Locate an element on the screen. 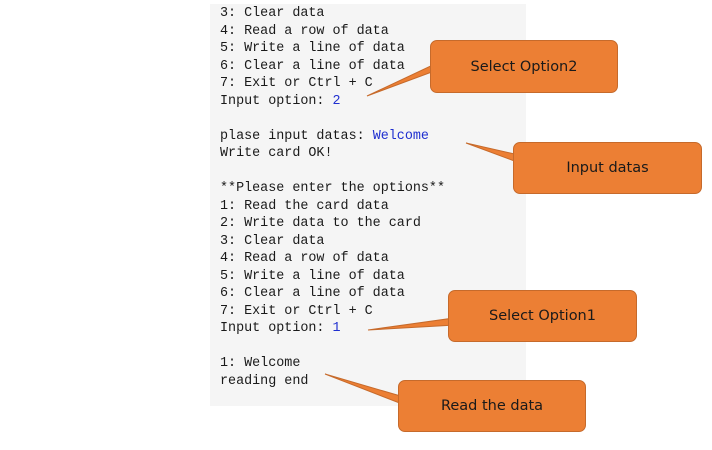 This screenshot has height=450, width=712. callout-arrow-read-the-data is located at coordinates (364, 389).